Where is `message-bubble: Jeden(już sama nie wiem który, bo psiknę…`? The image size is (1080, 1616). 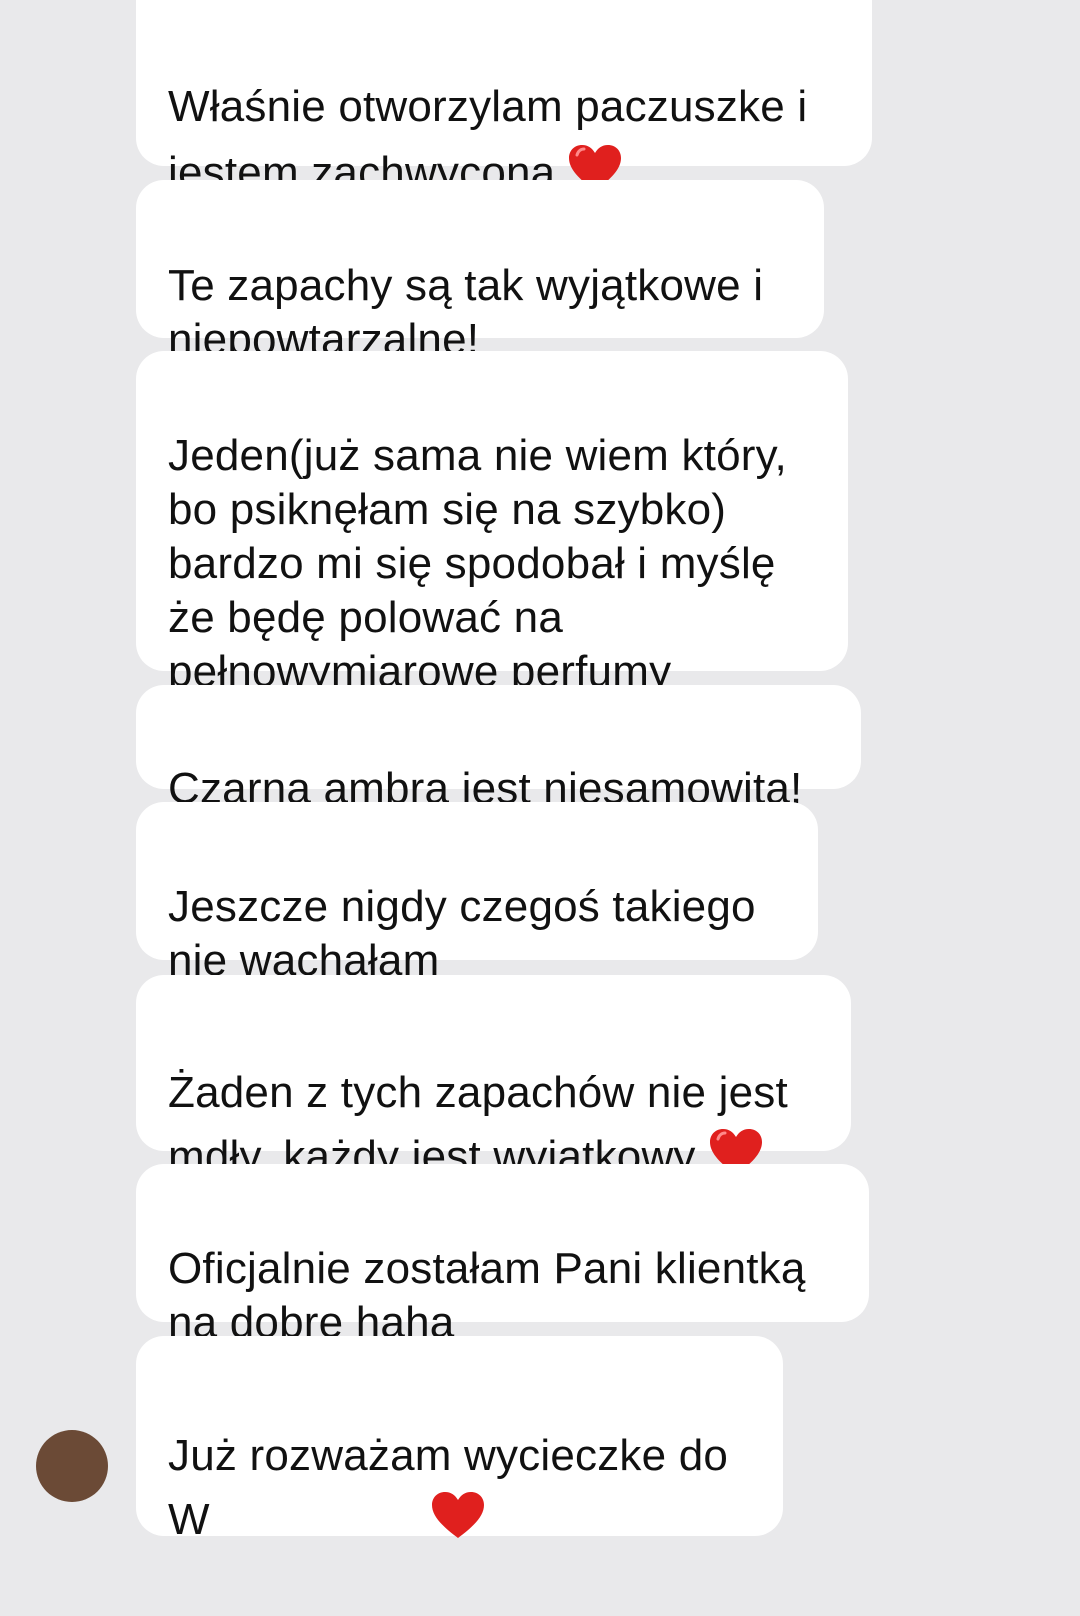 message-bubble: Jeden(już sama nie wiem który, bo psiknę… is located at coordinates (492, 523).